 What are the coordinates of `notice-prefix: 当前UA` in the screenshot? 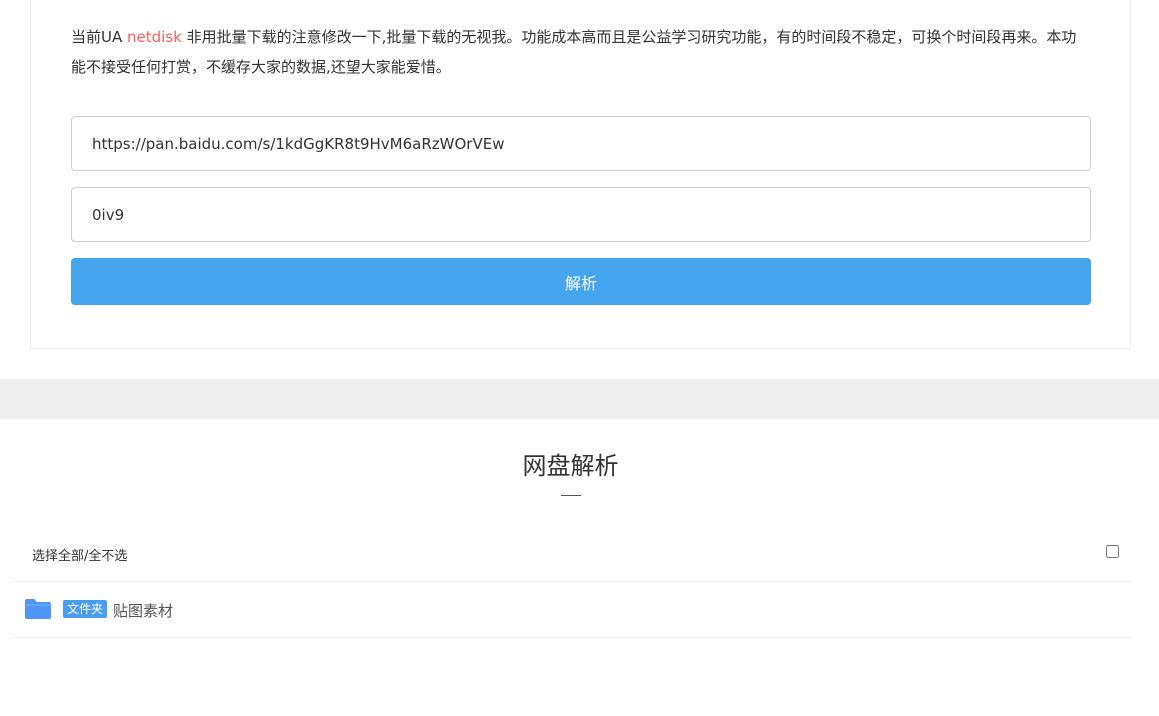 It's located at (99, 37).